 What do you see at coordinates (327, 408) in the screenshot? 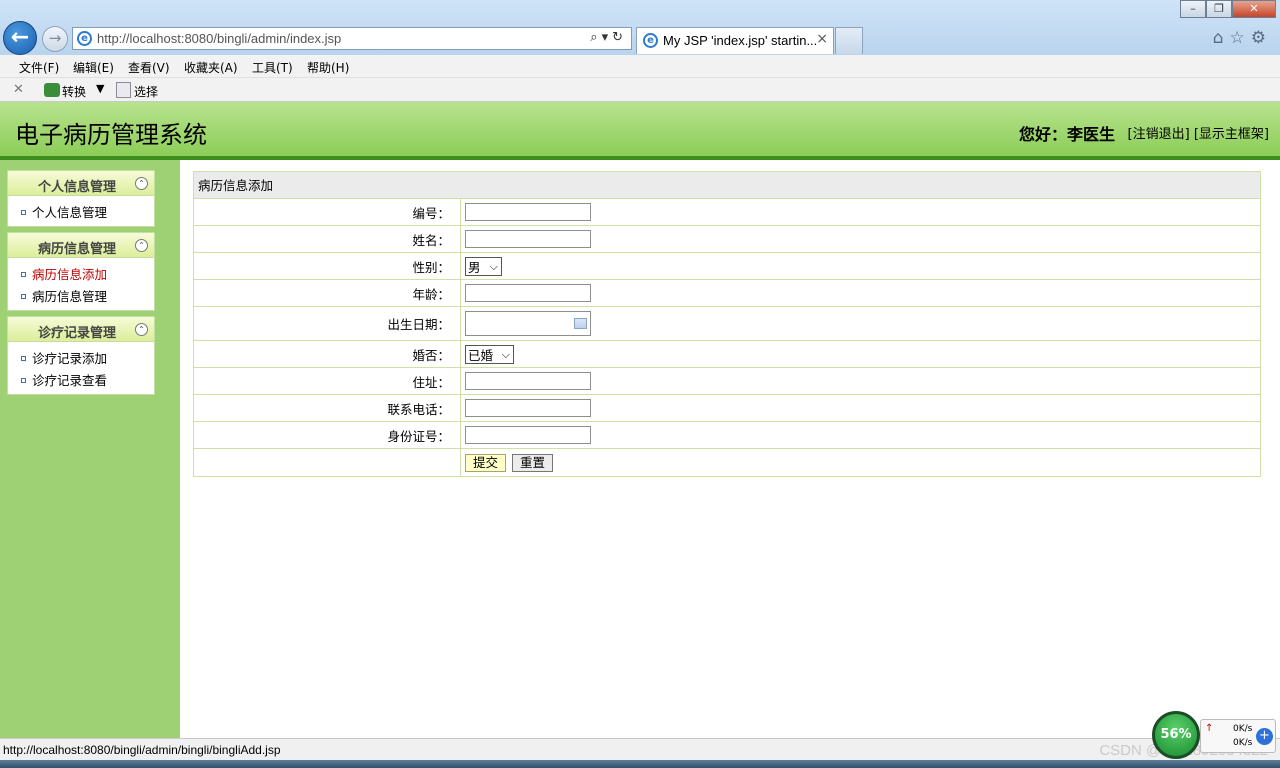
I see `label-phone: 联系电话：` at bounding box center [327, 408].